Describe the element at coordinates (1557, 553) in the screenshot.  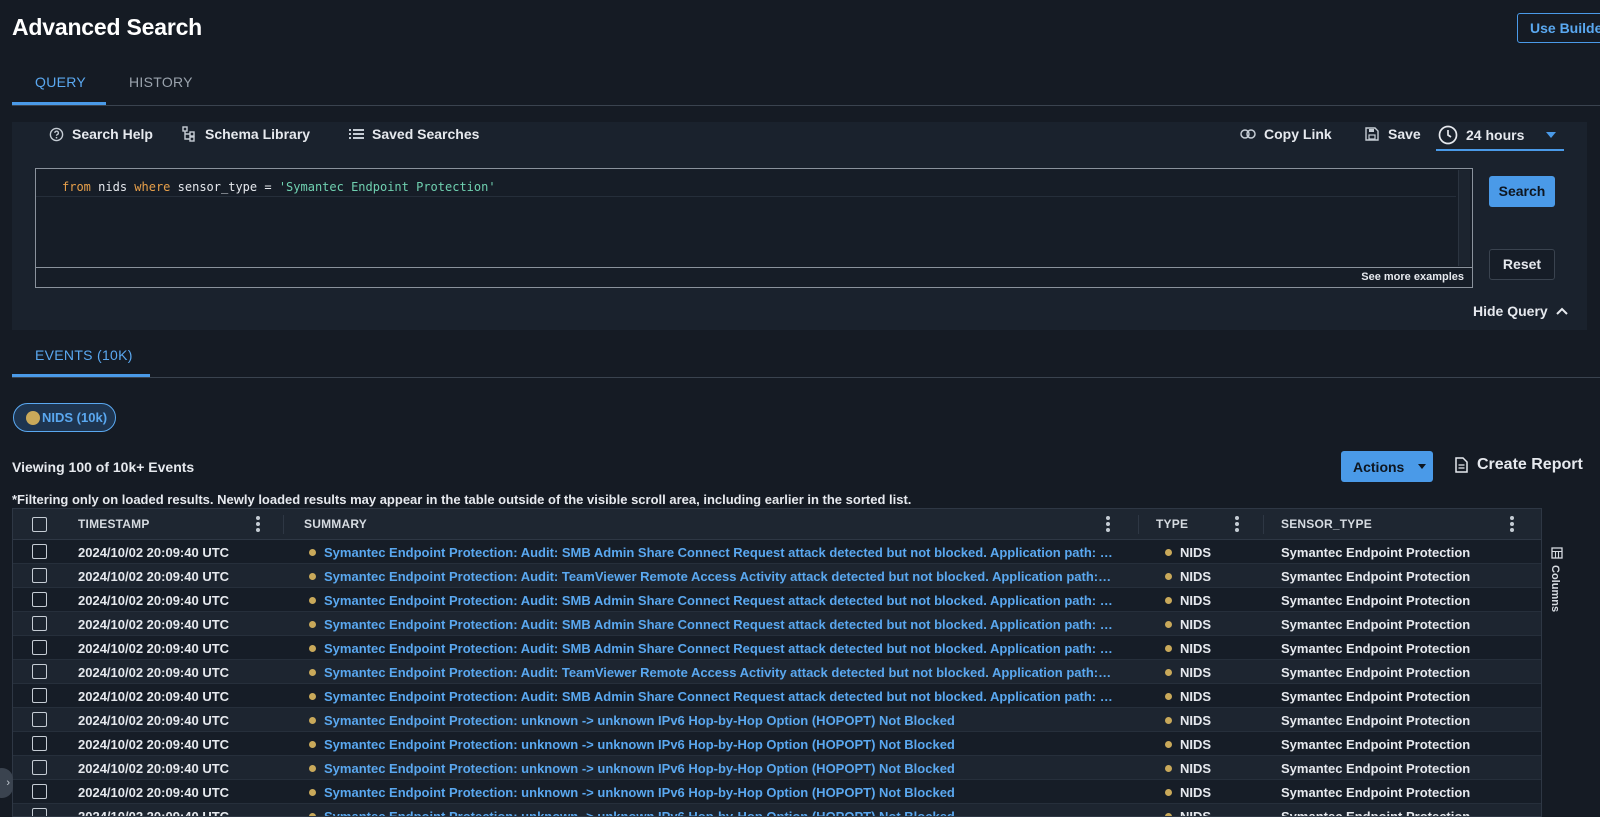
I see `columns-icon` at that location.